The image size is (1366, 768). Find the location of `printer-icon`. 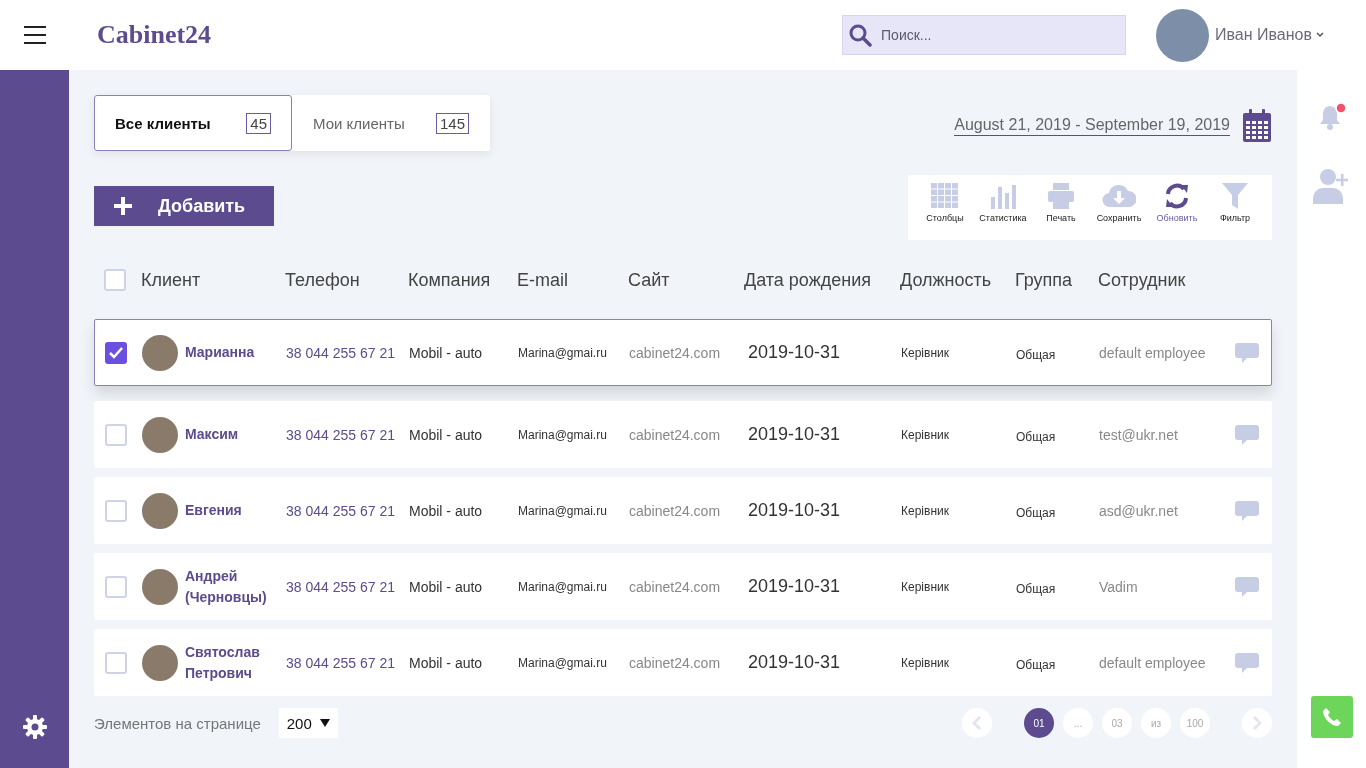

printer-icon is located at coordinates (1061, 196).